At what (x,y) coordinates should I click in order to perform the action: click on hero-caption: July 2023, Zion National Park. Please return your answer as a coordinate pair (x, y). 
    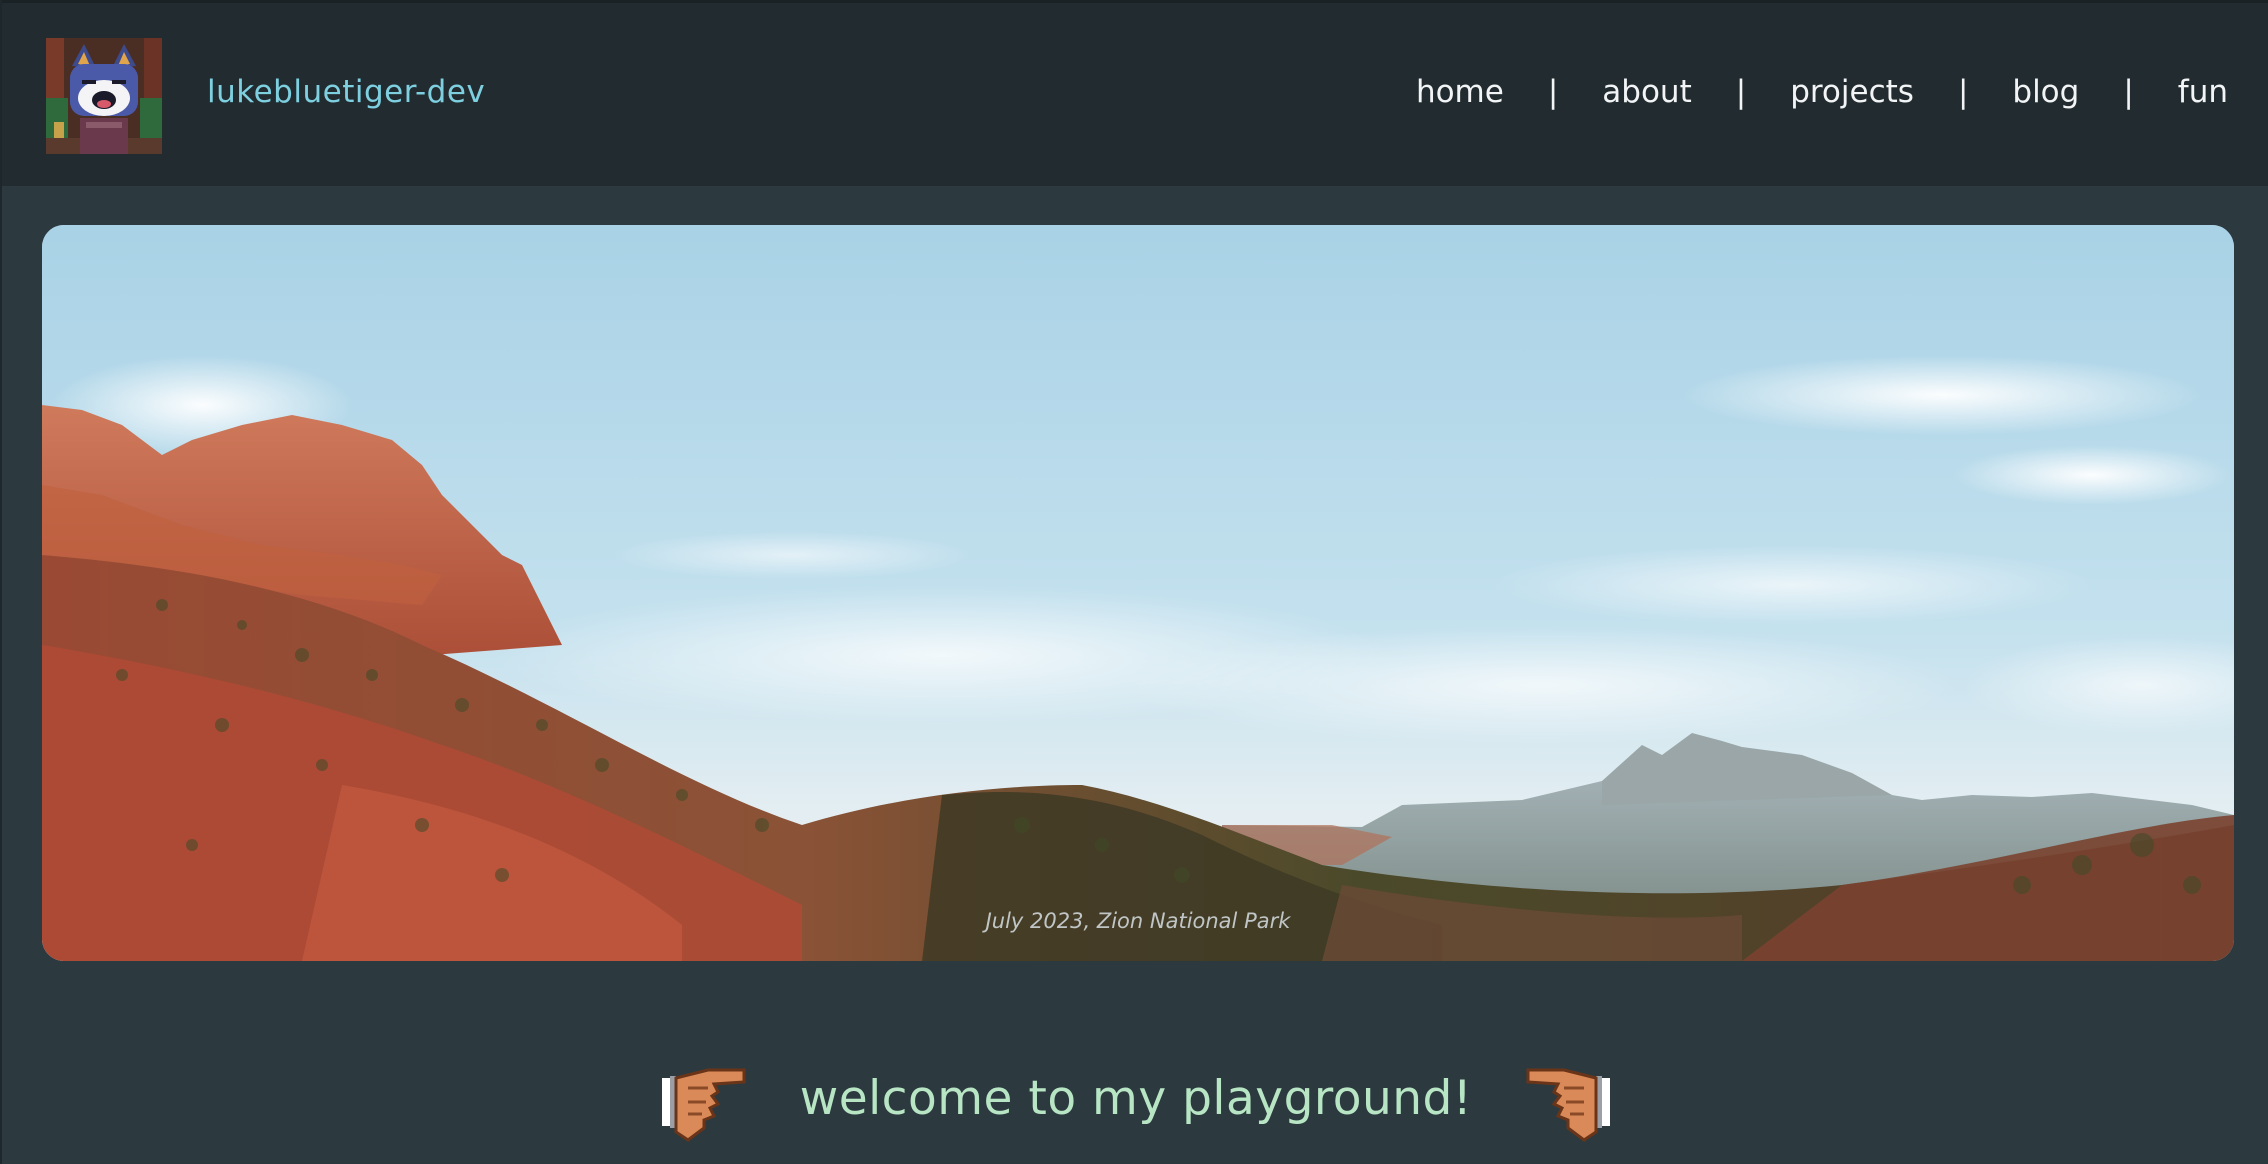
    Looking at the image, I should click on (1138, 921).